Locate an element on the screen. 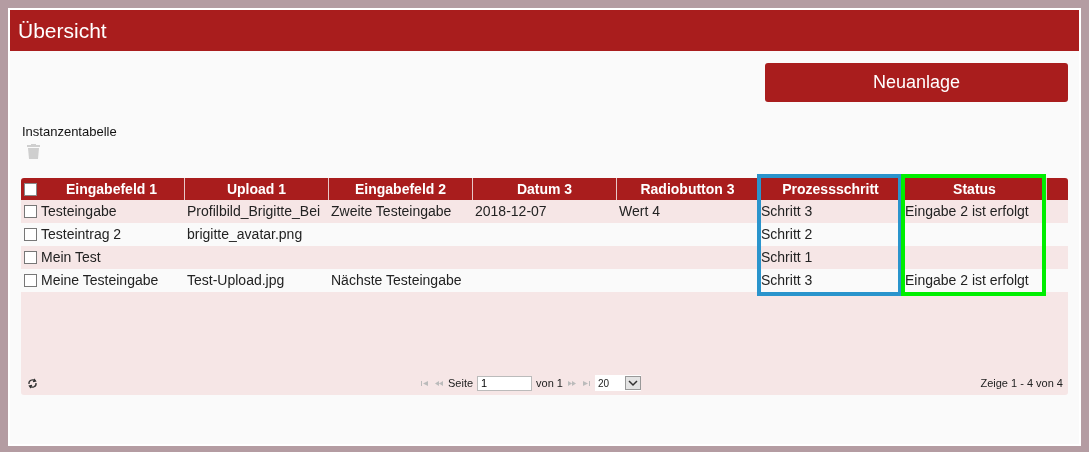  table-cell-text: Mein Test is located at coordinates (70, 257).